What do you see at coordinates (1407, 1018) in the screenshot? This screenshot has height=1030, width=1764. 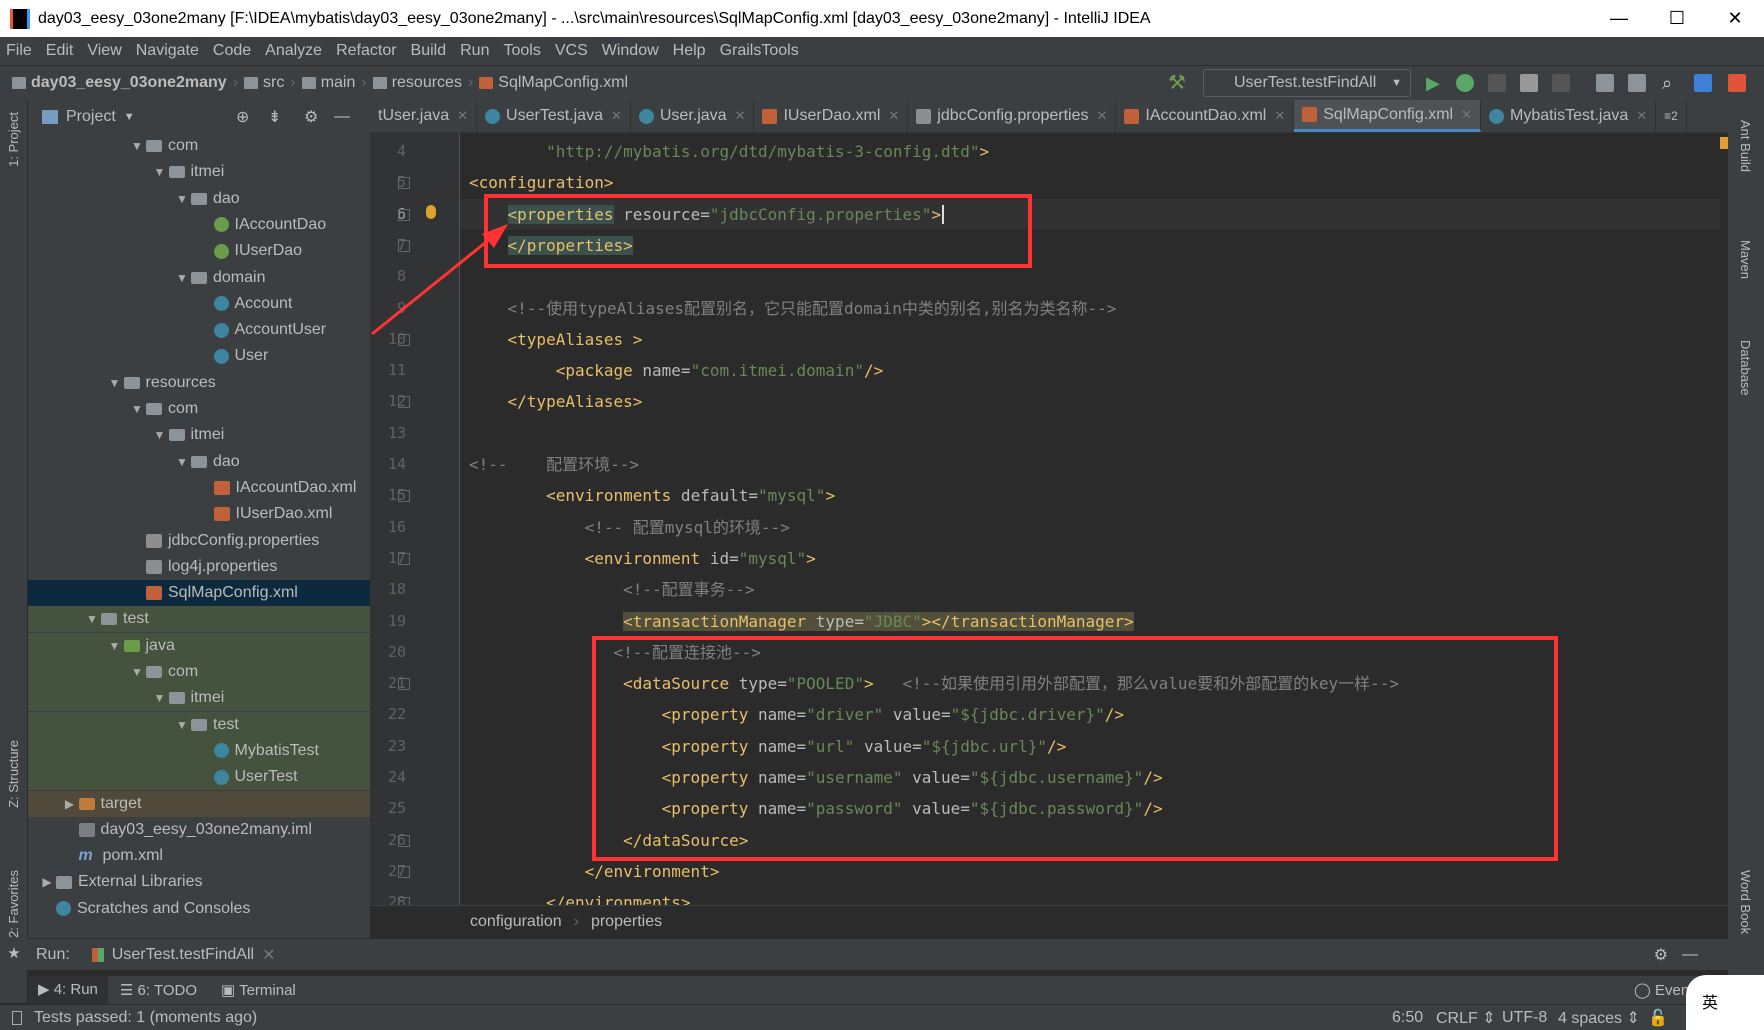 I see `caret-position: 6:50` at bounding box center [1407, 1018].